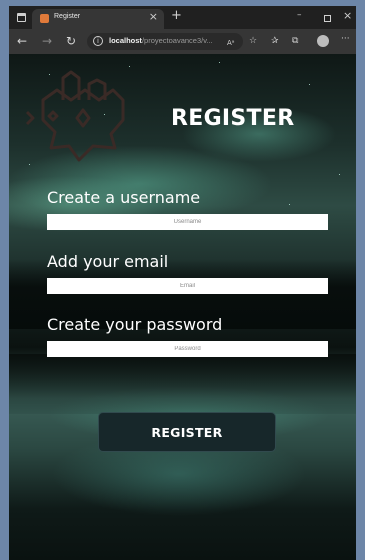 Image resolution: width=365 pixels, height=560 pixels. Describe the element at coordinates (98, 19) in the screenshot. I see `tab-register: Register ×` at that location.